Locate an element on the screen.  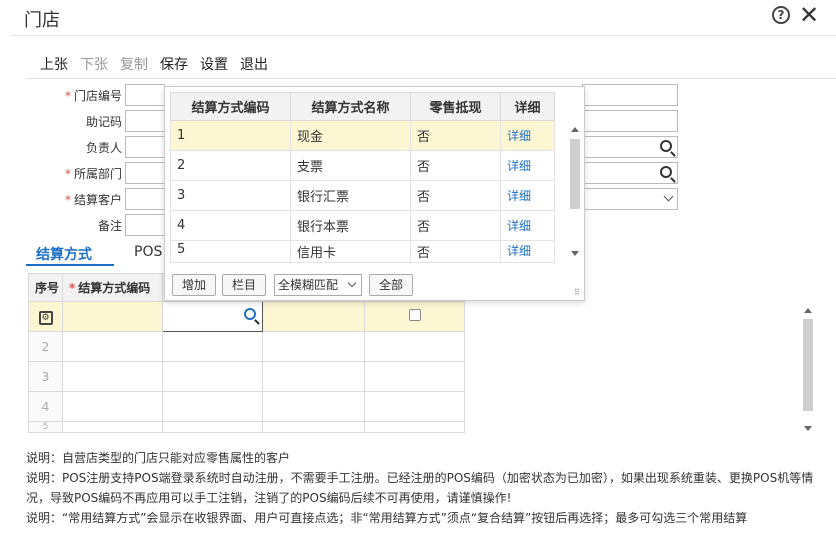
manager-input is located at coordinates (145, 147).